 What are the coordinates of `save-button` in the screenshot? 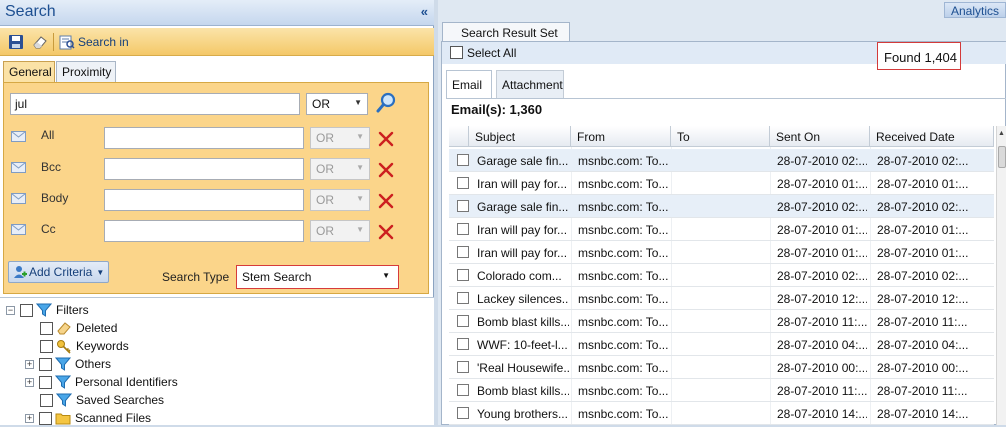 It's located at (16, 42).